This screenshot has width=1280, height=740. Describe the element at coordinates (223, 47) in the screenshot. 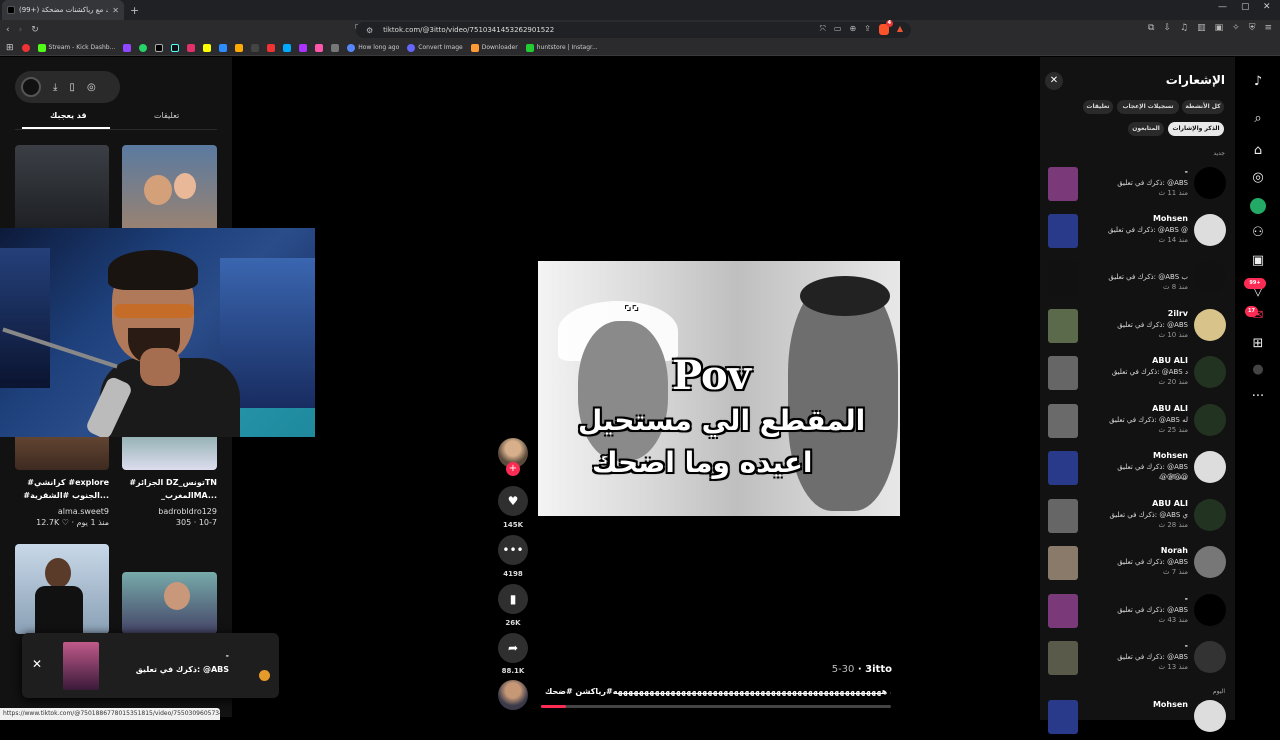

I see `bookmark-icon-a` at that location.